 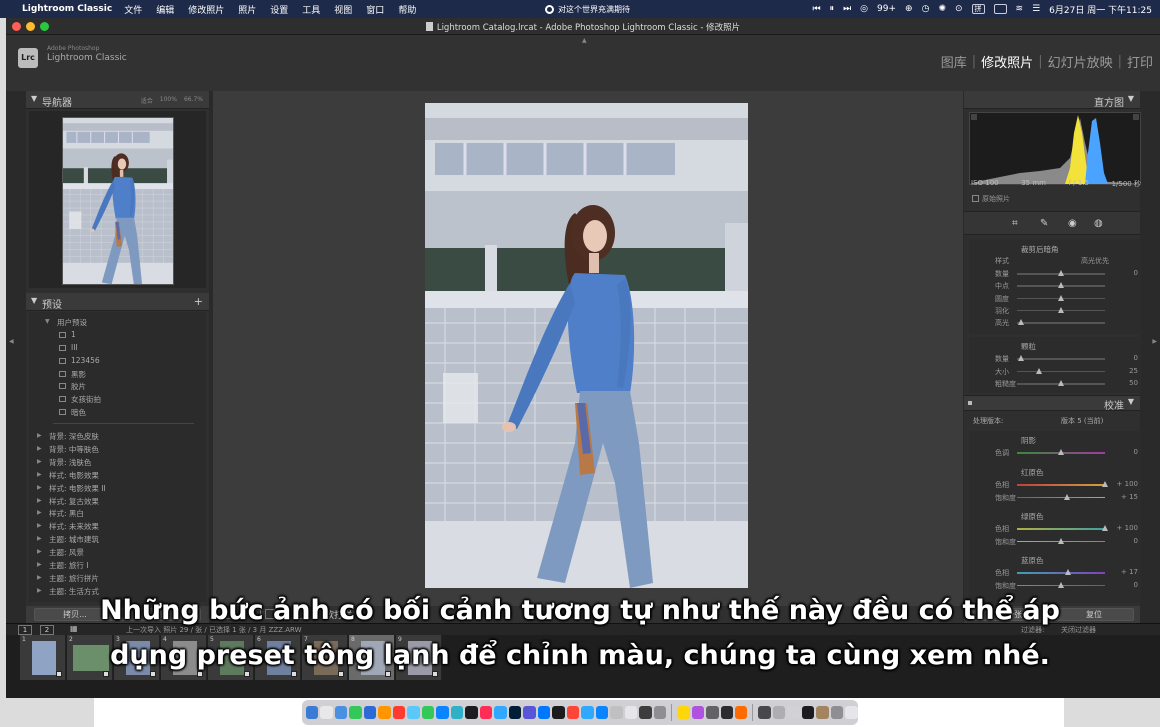 What do you see at coordinates (974, 117) in the screenshot?
I see `shadow-clipping-icon` at bounding box center [974, 117].